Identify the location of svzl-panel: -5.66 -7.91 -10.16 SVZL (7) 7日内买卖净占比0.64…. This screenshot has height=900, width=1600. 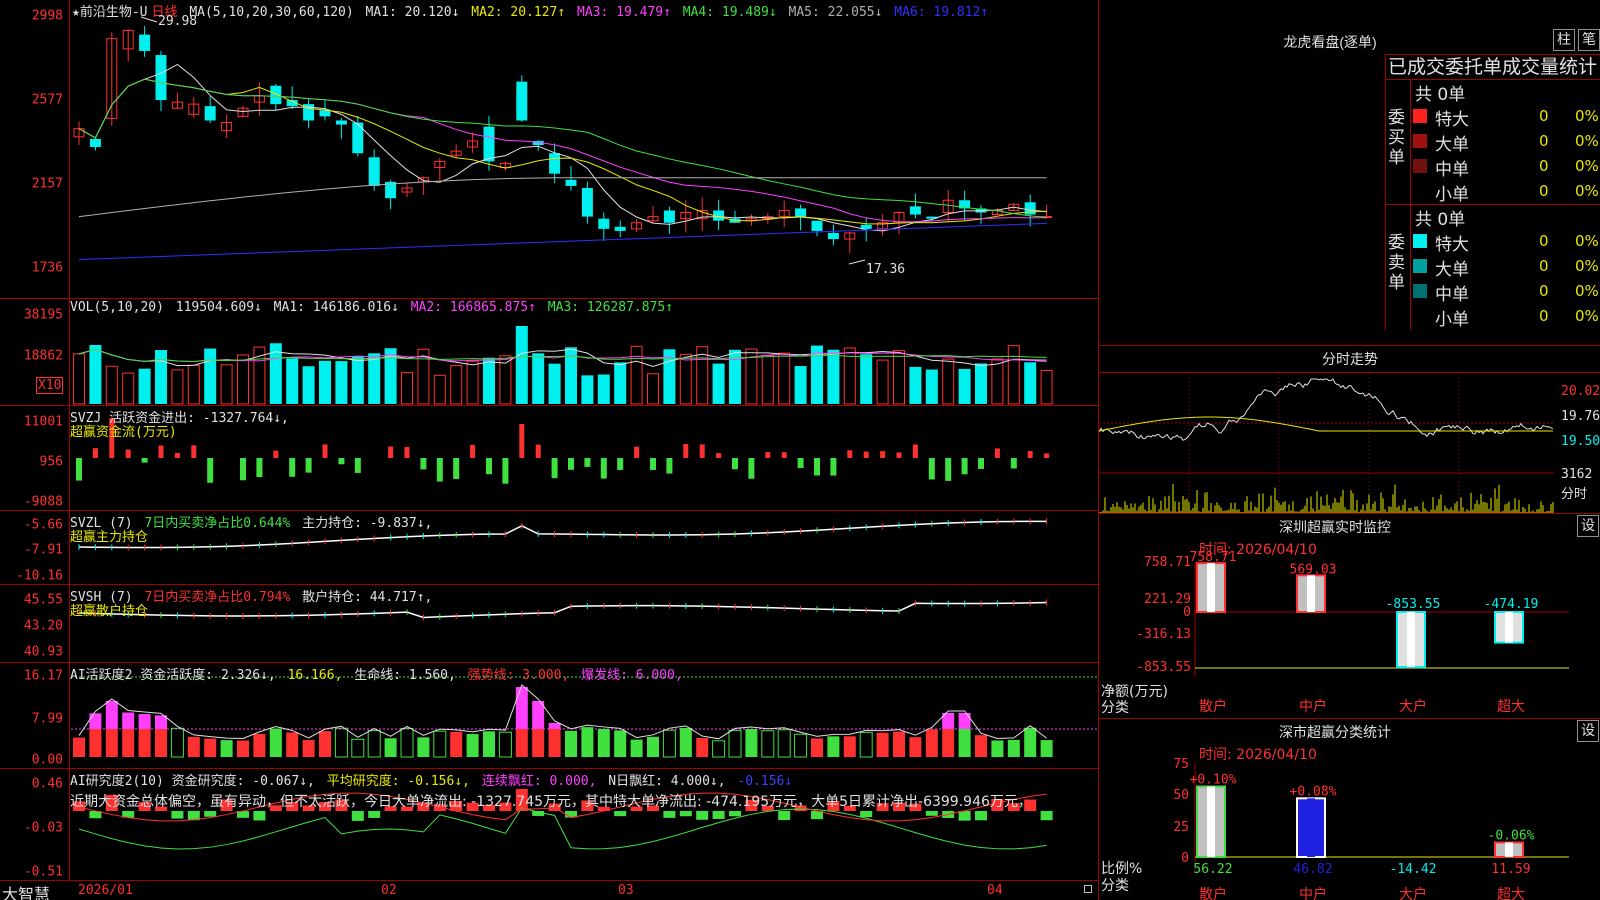
(549, 547).